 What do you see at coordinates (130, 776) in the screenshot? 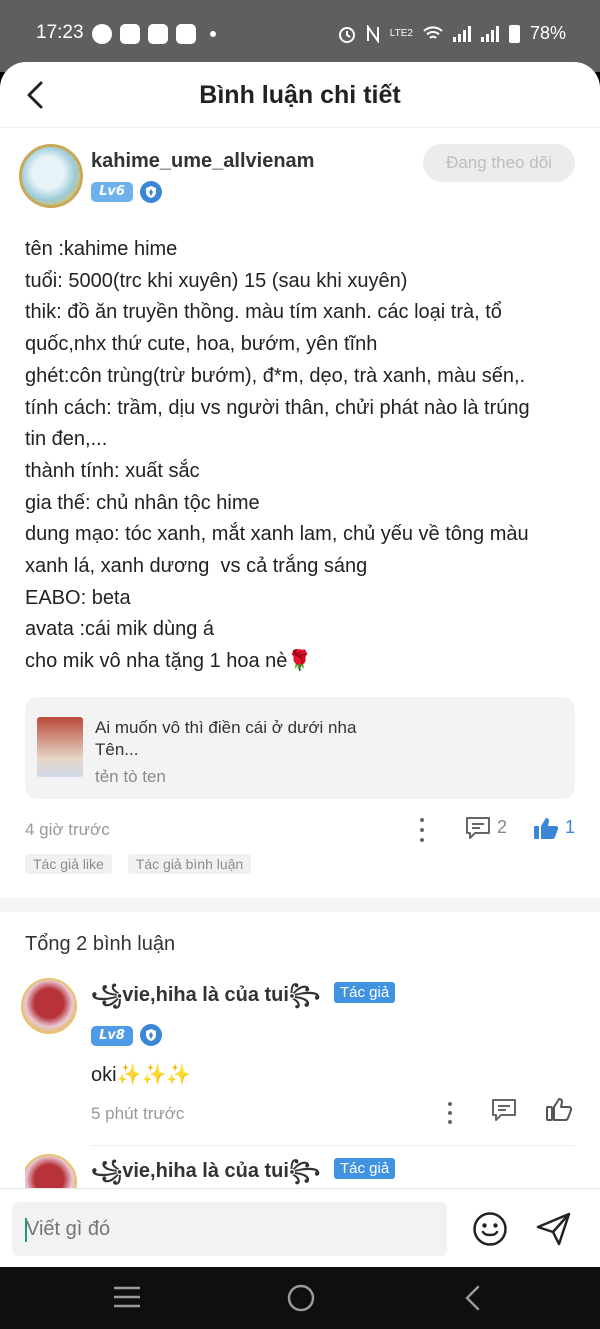
I see `linked-subtitle: tẻn tò ten` at bounding box center [130, 776].